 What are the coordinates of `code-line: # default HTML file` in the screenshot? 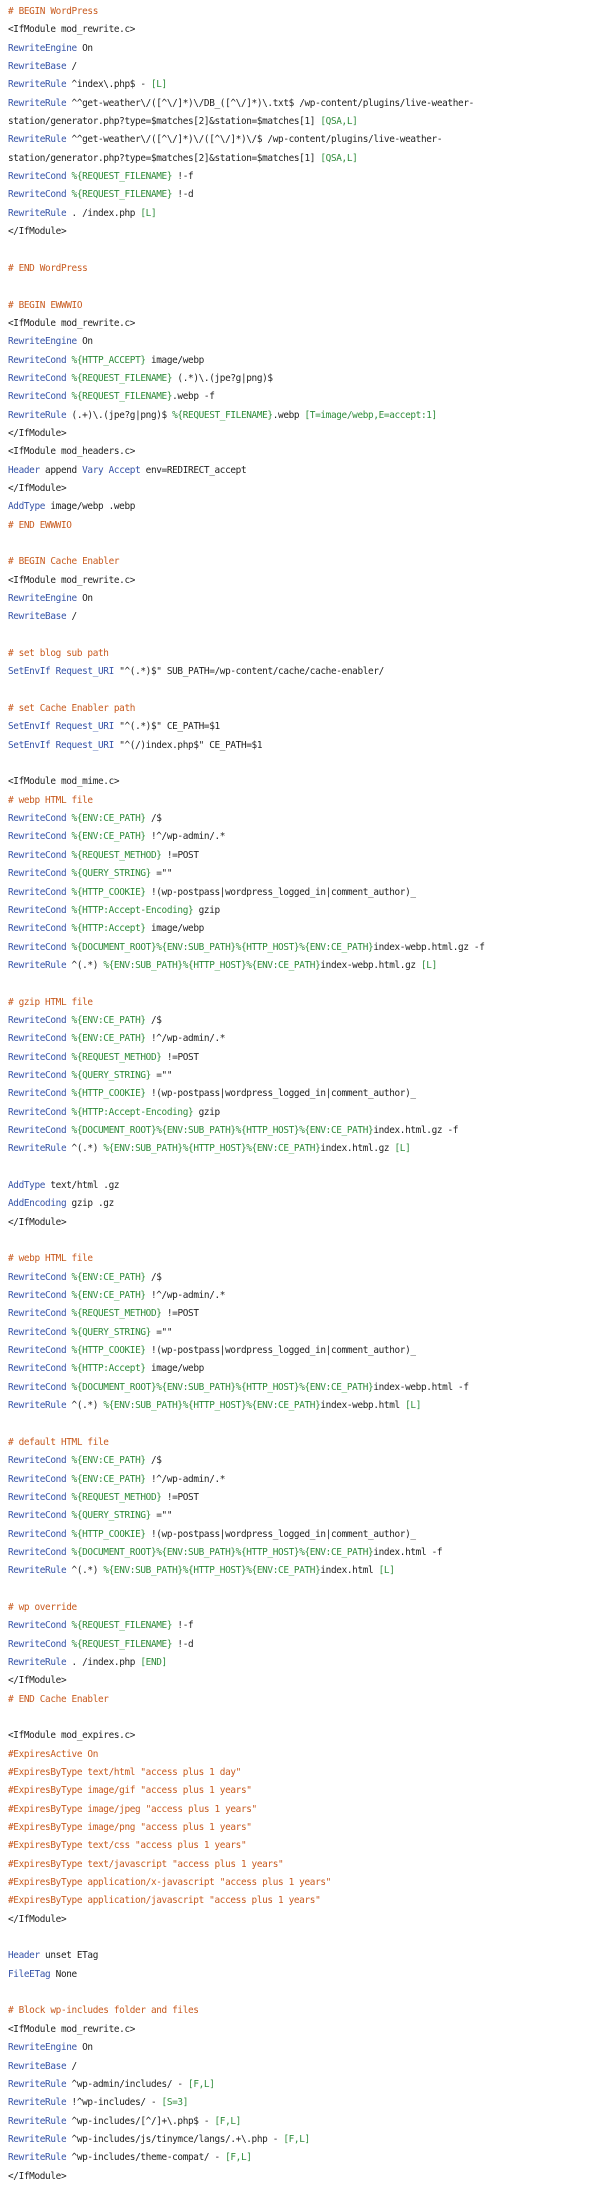 It's located at (304, 1443).